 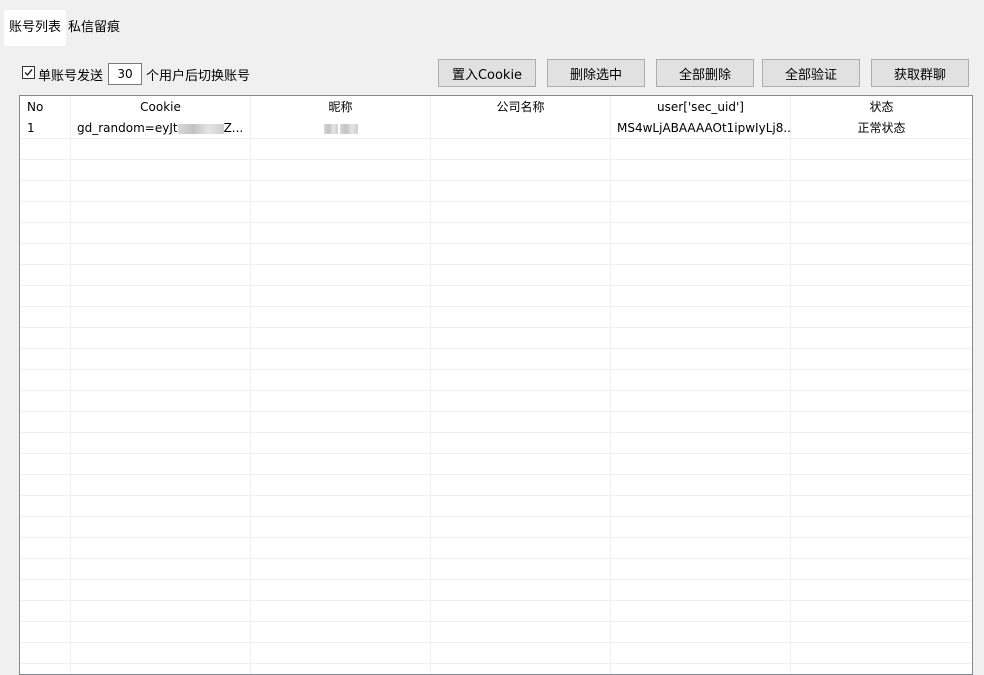 What do you see at coordinates (521, 107) in the screenshot?
I see `column-header-company: 公司名称` at bounding box center [521, 107].